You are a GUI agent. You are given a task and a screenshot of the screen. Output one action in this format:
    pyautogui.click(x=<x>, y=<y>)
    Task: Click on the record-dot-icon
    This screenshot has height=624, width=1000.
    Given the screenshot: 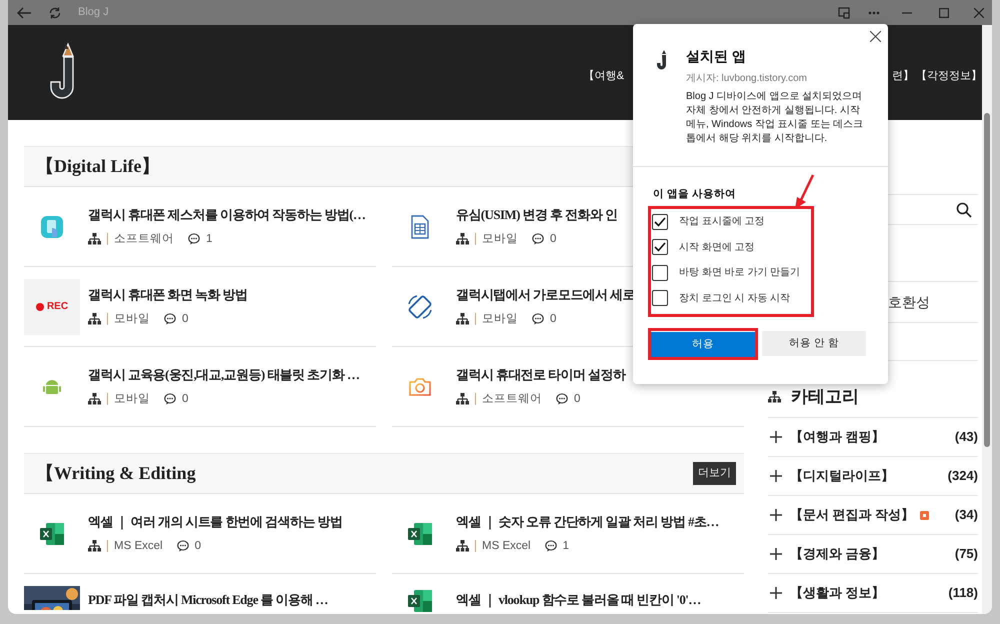 What is the action you would take?
    pyautogui.click(x=40, y=306)
    